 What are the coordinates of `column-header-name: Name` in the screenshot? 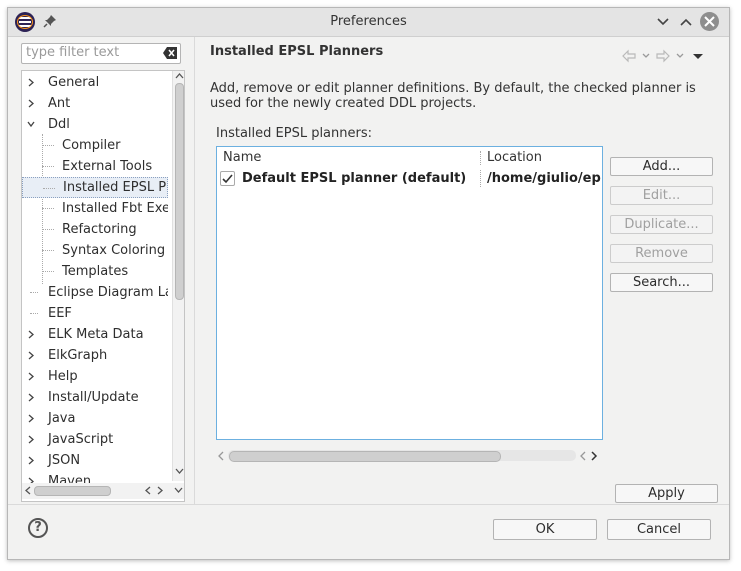 It's located at (242, 158).